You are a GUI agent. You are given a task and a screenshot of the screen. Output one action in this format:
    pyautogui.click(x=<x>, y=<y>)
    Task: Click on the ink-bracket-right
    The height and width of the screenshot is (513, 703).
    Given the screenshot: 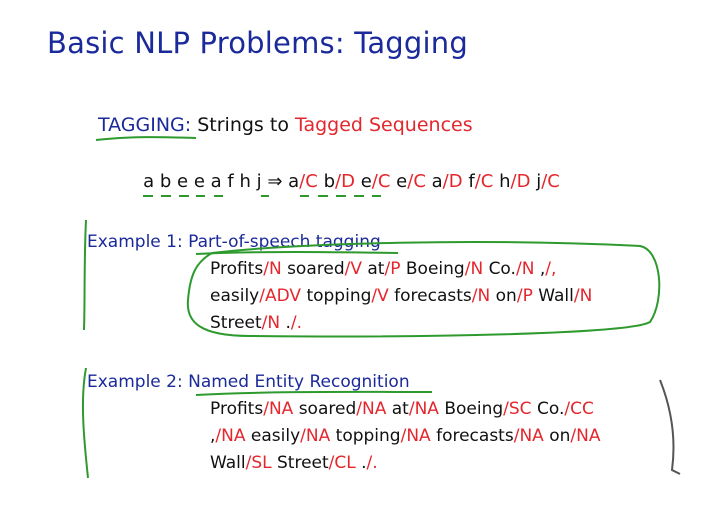 What is the action you would take?
    pyautogui.click(x=670, y=427)
    